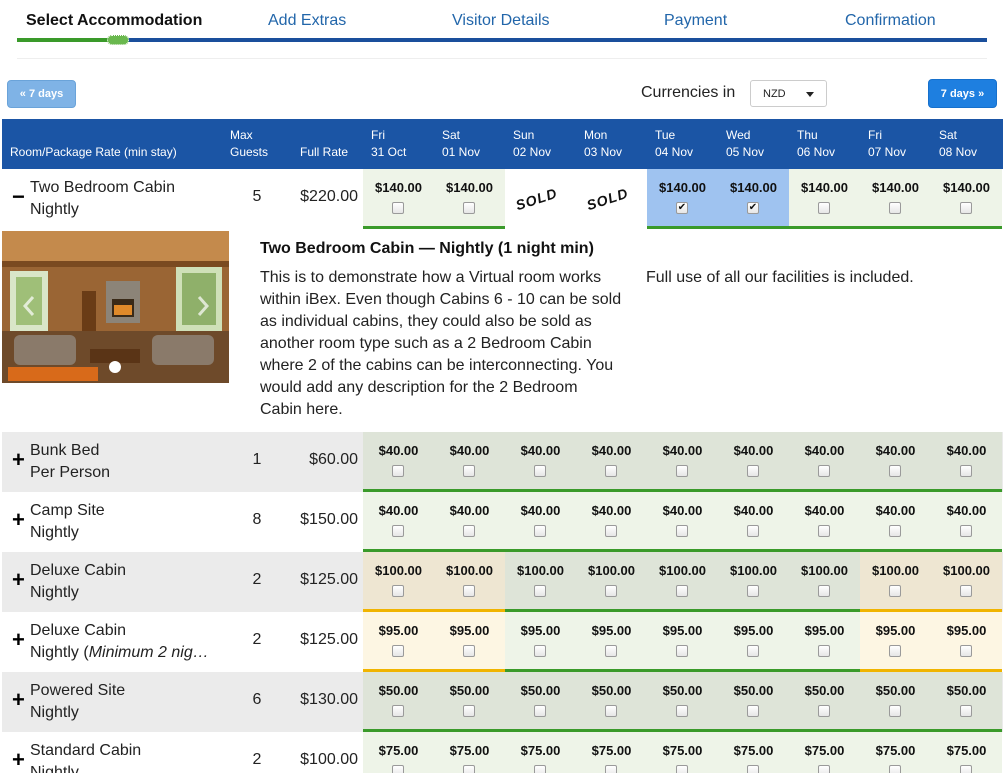  What do you see at coordinates (115, 307) in the screenshot?
I see `room-photo-carousel` at bounding box center [115, 307].